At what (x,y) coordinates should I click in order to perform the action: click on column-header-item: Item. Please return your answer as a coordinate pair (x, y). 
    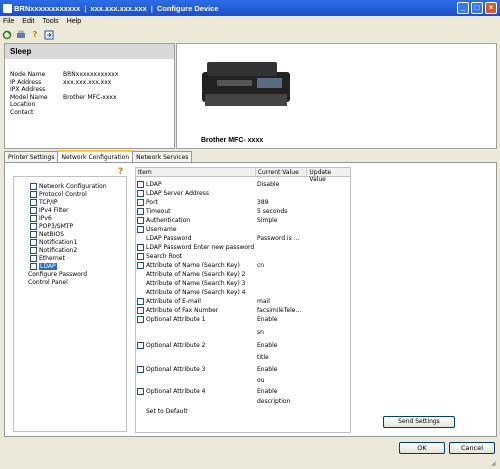
    Looking at the image, I should click on (196, 172).